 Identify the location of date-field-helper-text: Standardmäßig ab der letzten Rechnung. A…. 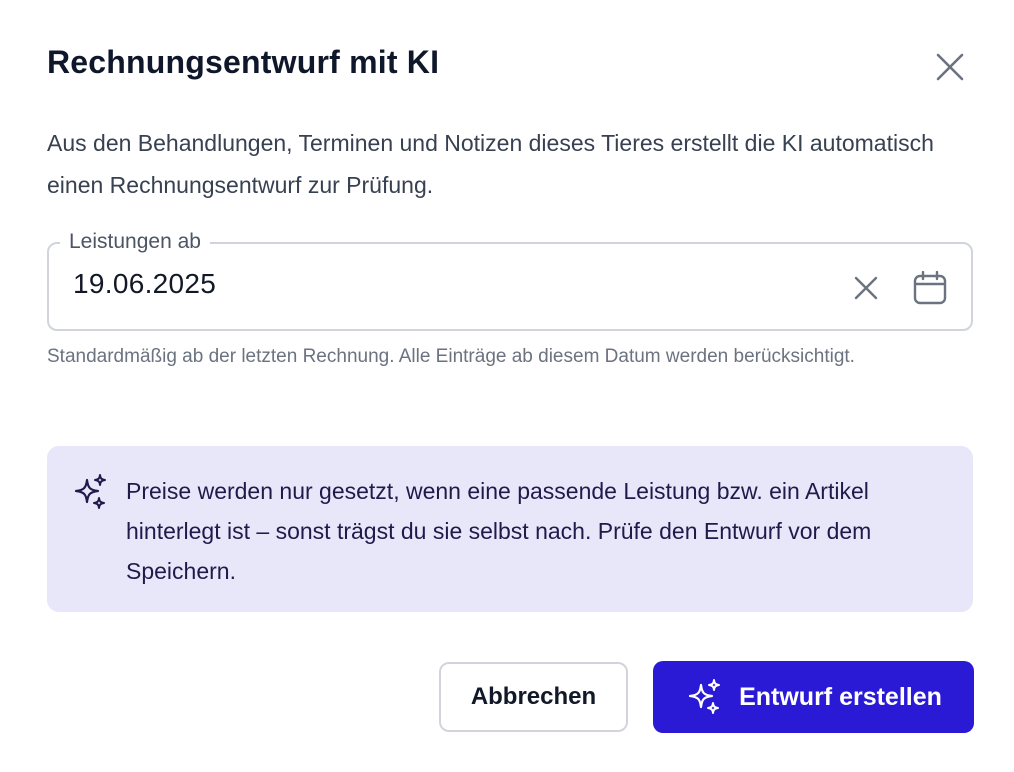
(451, 356).